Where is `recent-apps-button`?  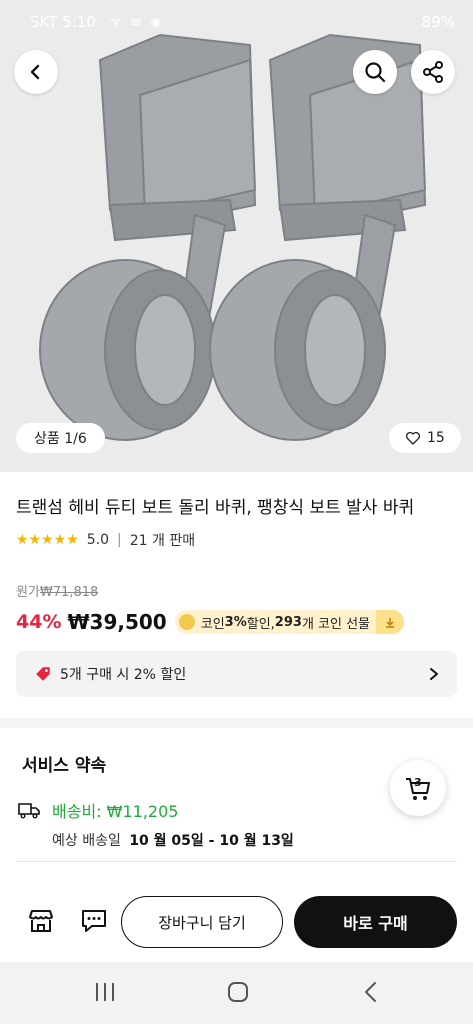
recent-apps-button is located at coordinates (105, 992).